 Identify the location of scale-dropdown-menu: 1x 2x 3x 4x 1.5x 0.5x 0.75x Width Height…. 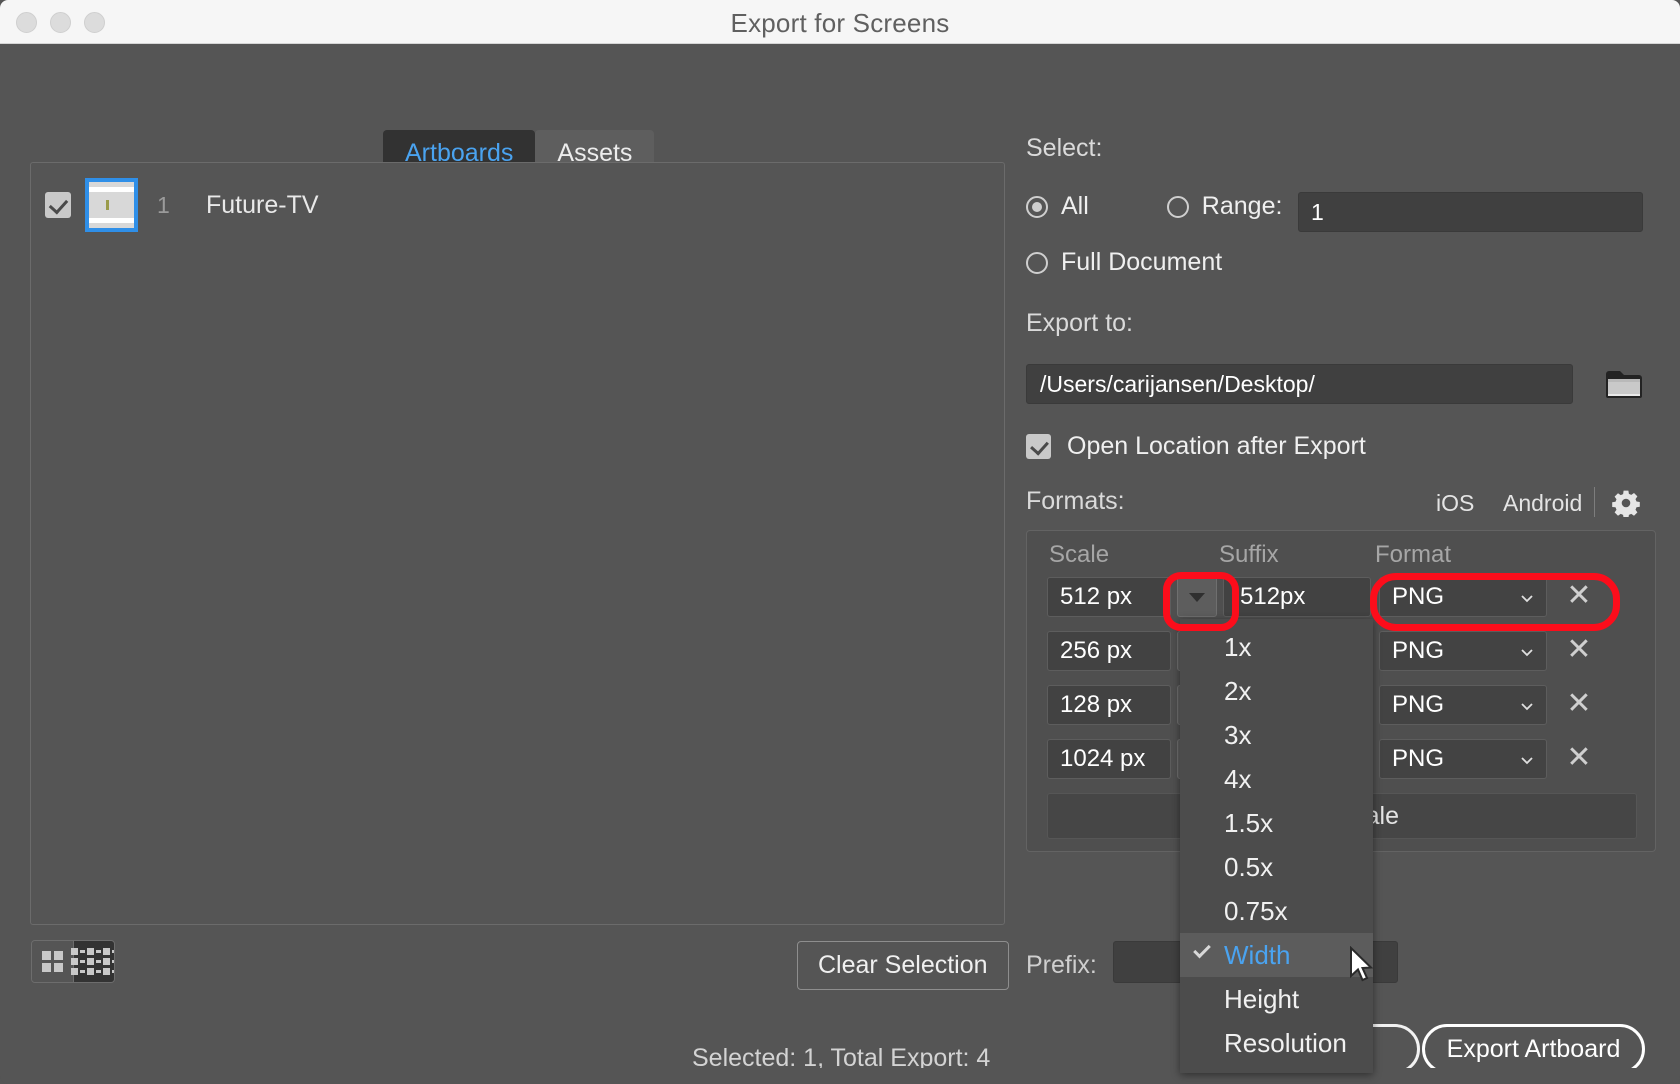
(1276, 846).